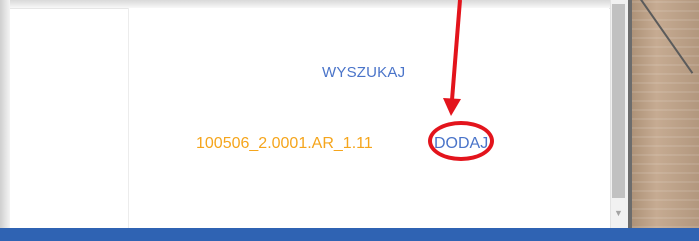  Describe the element at coordinates (461, 141) in the screenshot. I see `annotation-circle` at that location.